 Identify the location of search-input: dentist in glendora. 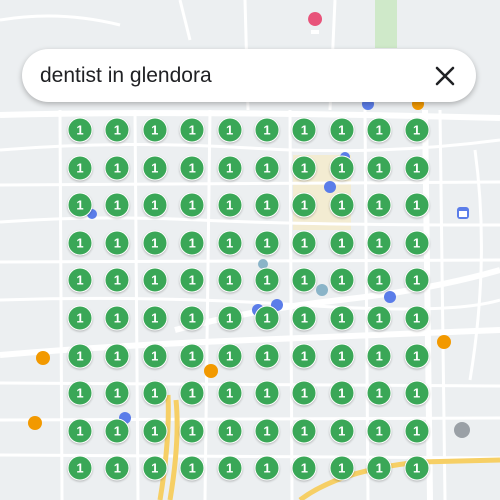
(234, 76).